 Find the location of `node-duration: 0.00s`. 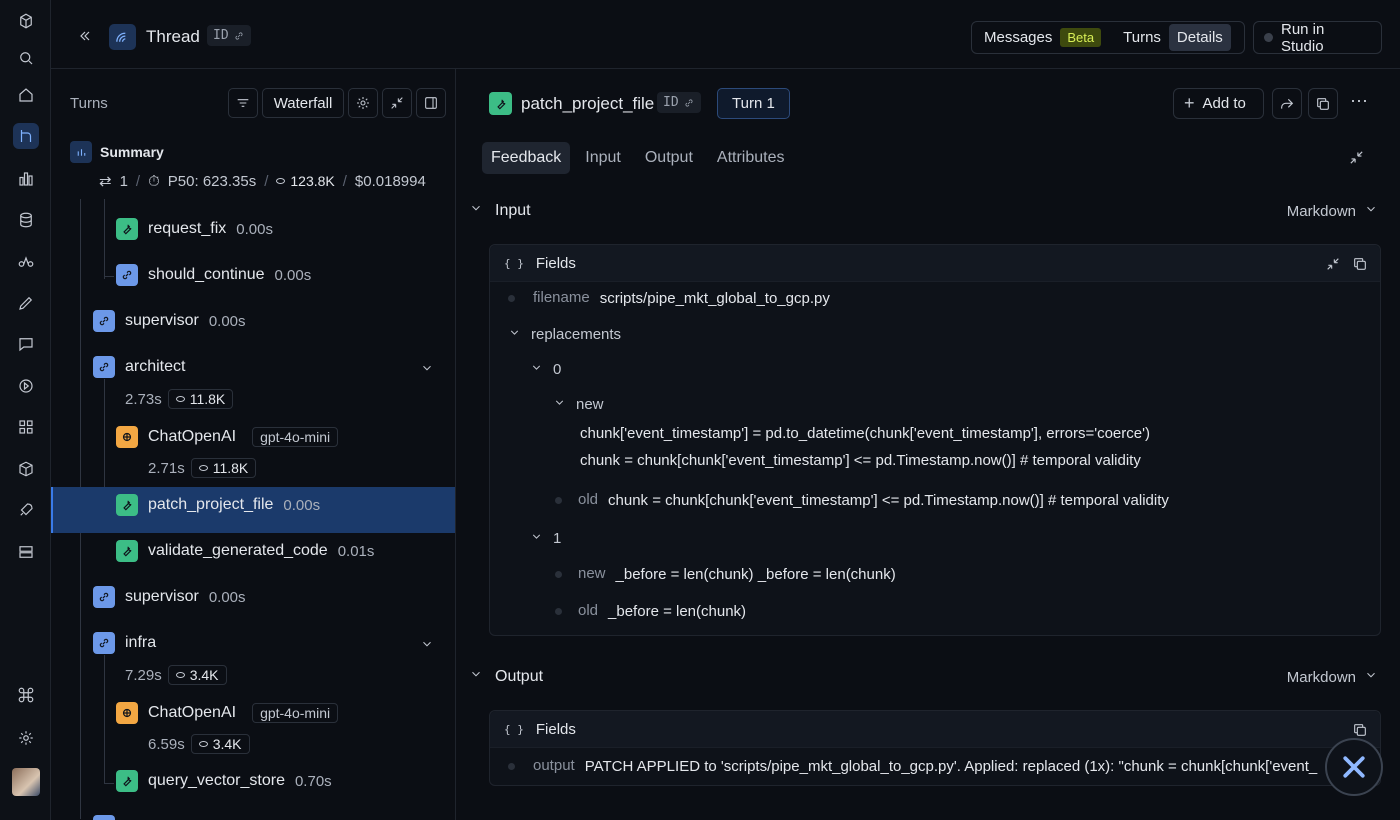

node-duration: 0.00s is located at coordinates (227, 597).